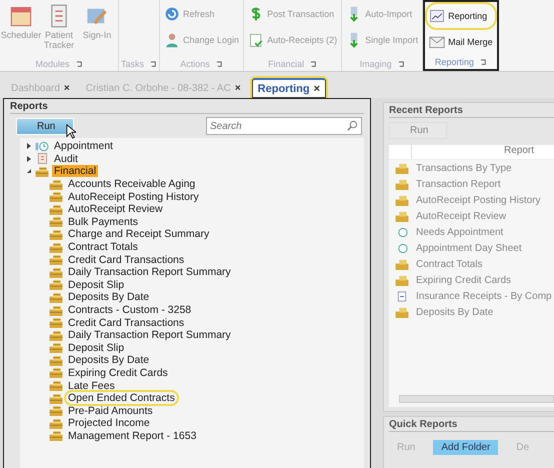 This screenshot has height=468, width=554. Describe the element at coordinates (118, 372) in the screenshot. I see `tree-item: Expiring Credit Cards` at that location.